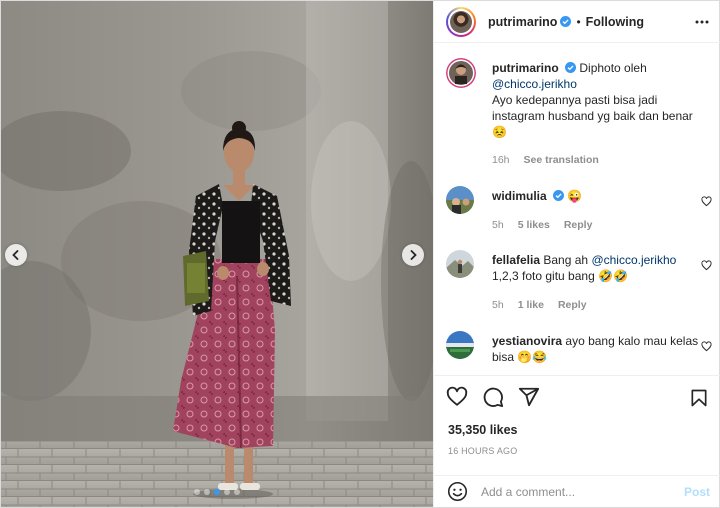 Image resolution: width=720 pixels, height=508 pixels. I want to click on emoji-icon, so click(457, 491).